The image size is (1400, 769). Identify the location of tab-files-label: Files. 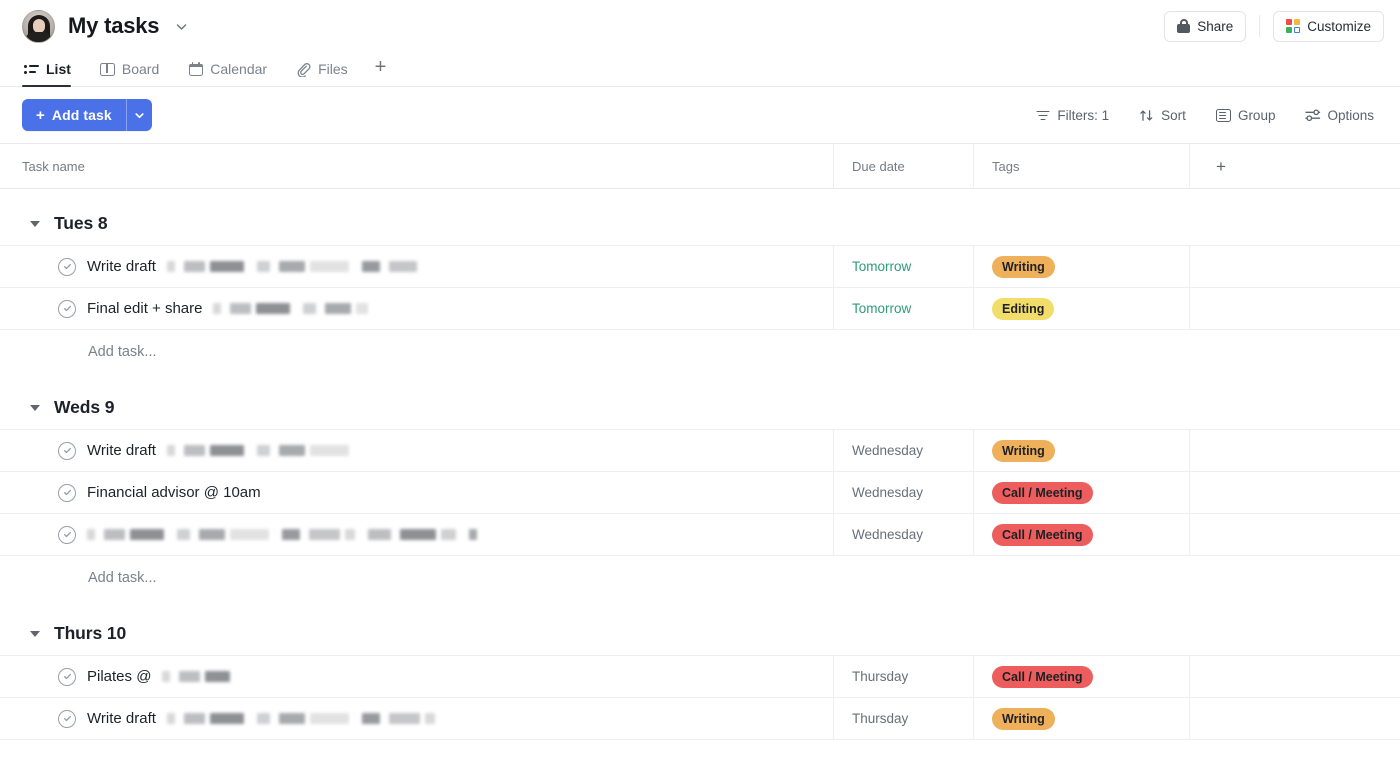
(333, 69).